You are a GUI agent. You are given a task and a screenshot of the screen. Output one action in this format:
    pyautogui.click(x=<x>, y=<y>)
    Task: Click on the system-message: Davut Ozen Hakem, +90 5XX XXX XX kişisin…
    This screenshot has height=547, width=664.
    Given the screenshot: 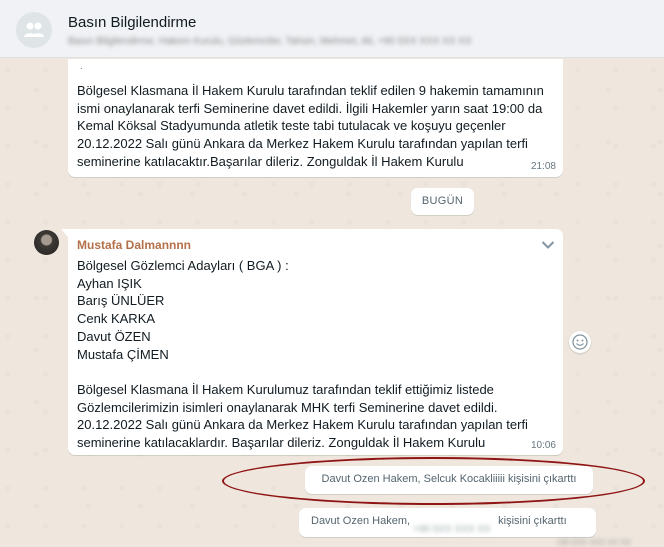 What is the action you would take?
    pyautogui.click(x=447, y=522)
    